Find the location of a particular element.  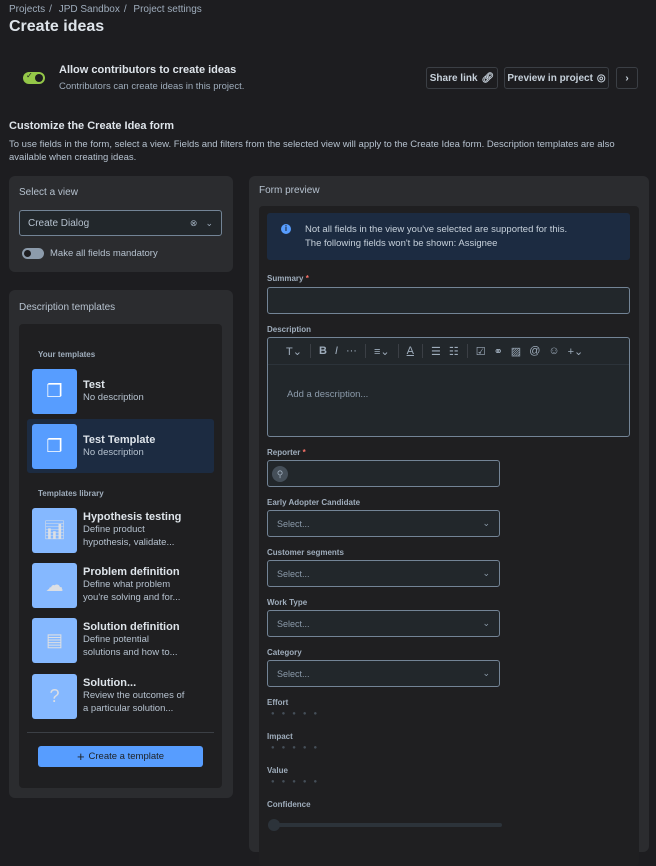

create-template-button: + Create a template is located at coordinates (120, 756).